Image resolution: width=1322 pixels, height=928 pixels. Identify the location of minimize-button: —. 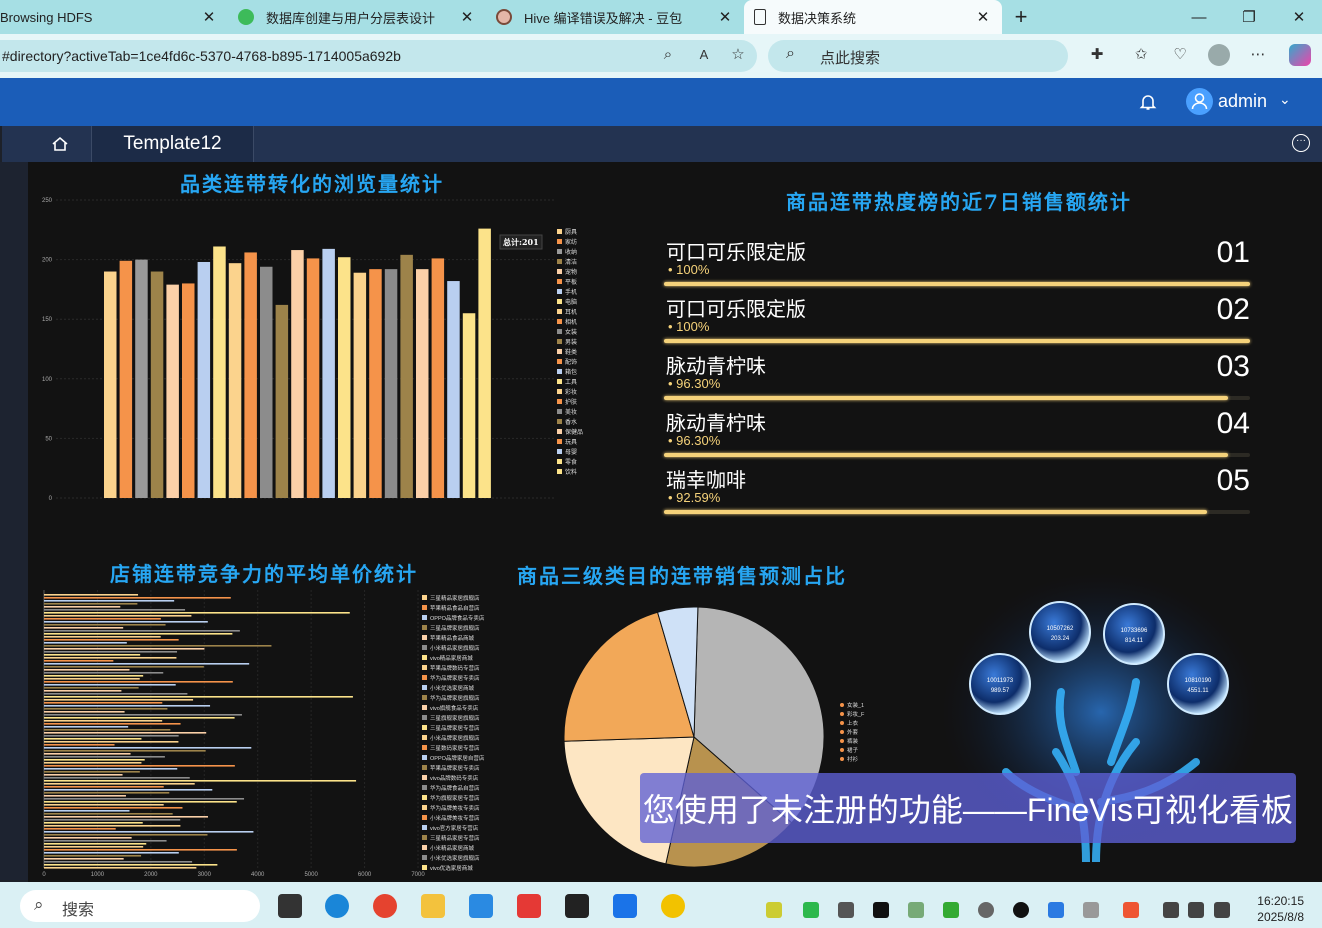
(1199, 17).